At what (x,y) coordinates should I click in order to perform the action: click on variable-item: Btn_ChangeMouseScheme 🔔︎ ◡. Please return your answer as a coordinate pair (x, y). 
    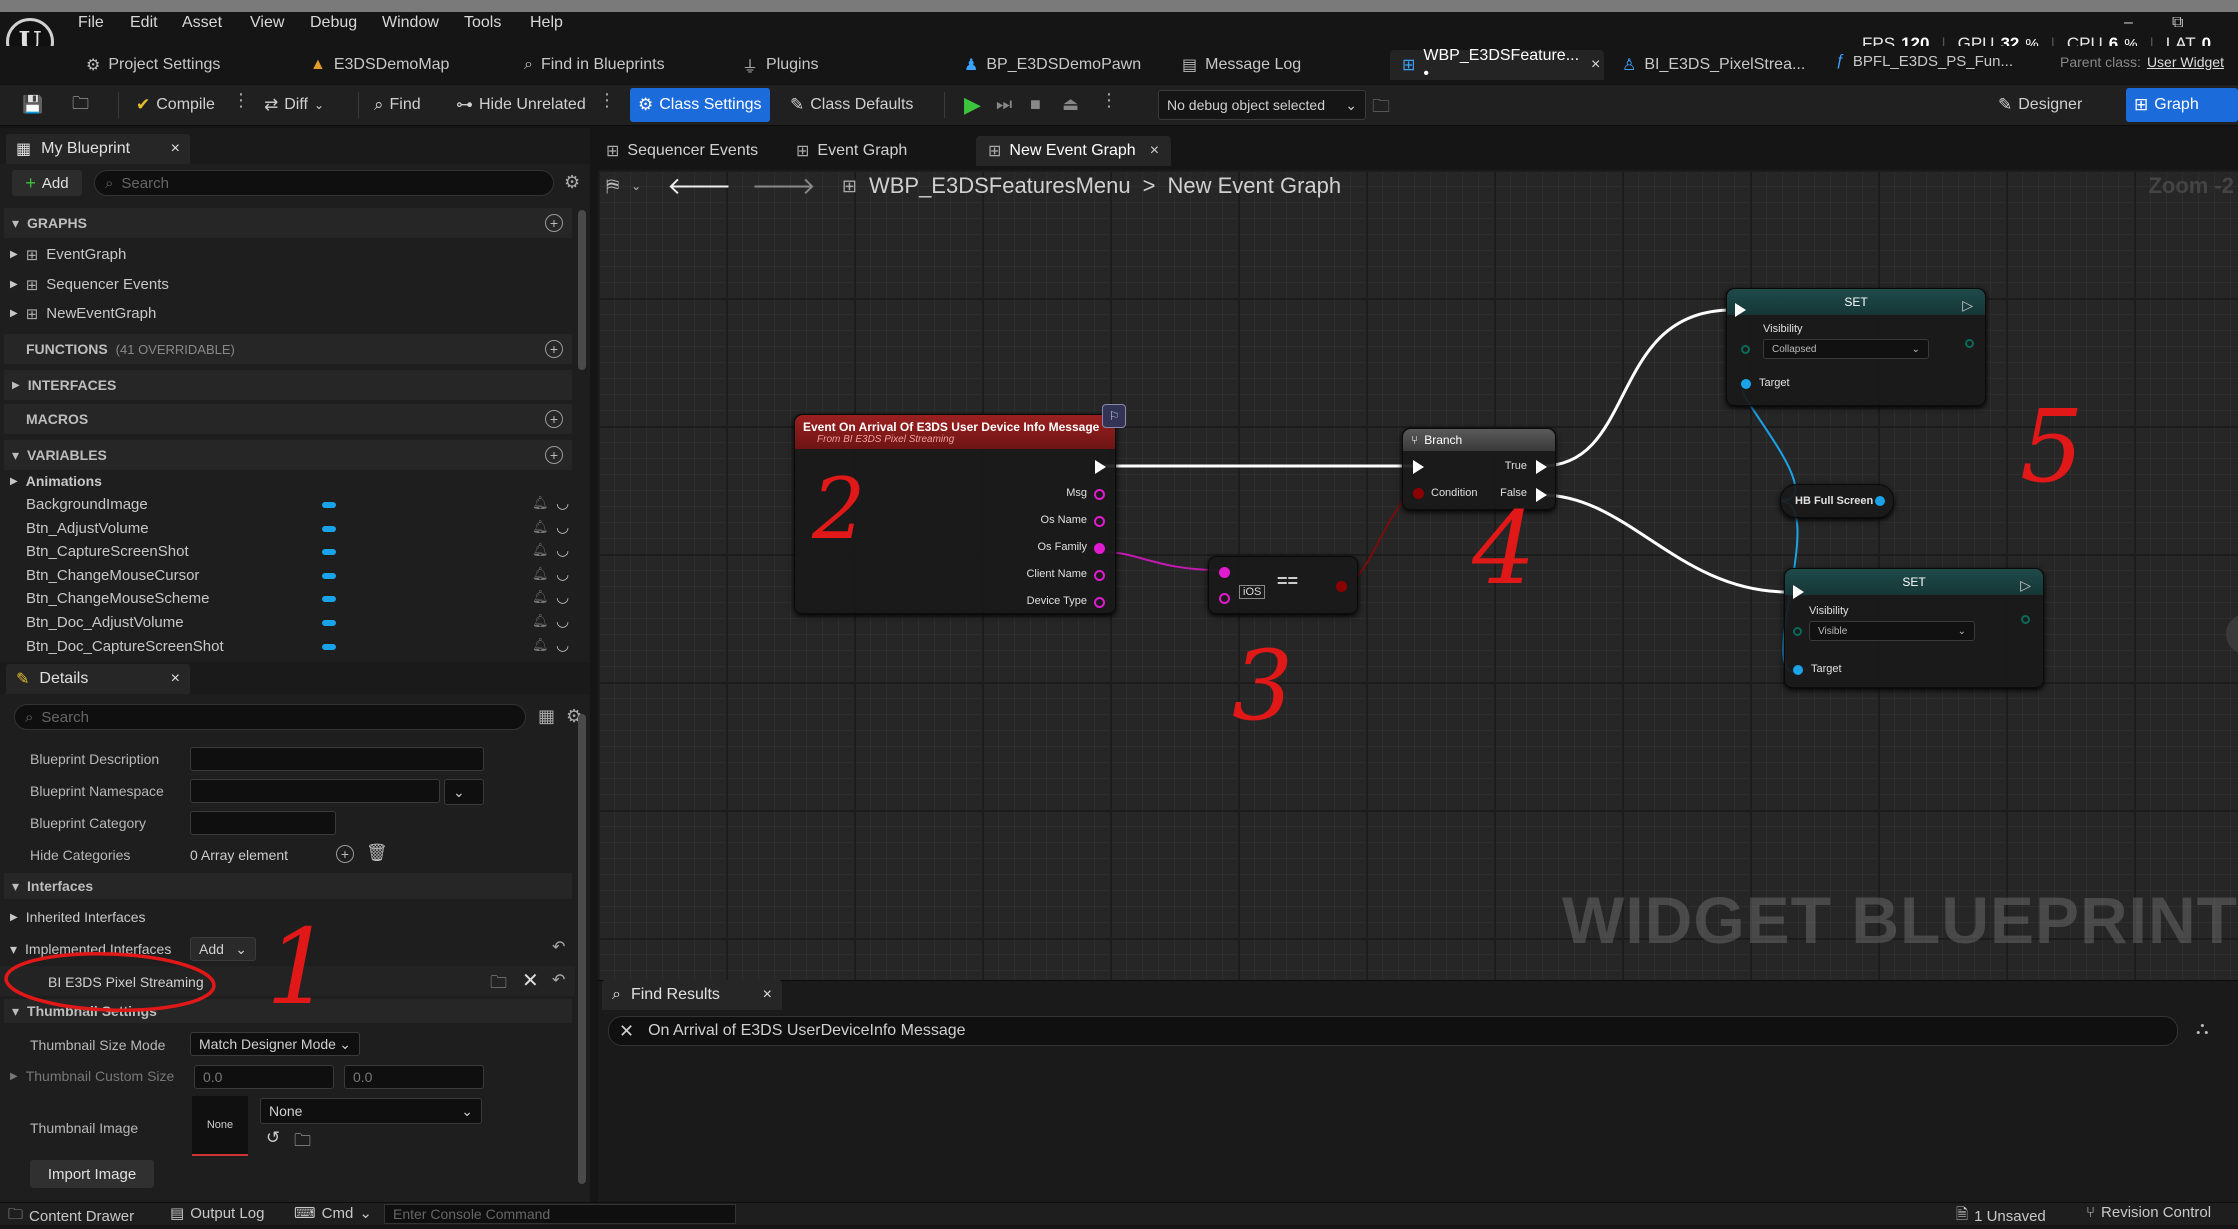
    Looking at the image, I should click on (287, 599).